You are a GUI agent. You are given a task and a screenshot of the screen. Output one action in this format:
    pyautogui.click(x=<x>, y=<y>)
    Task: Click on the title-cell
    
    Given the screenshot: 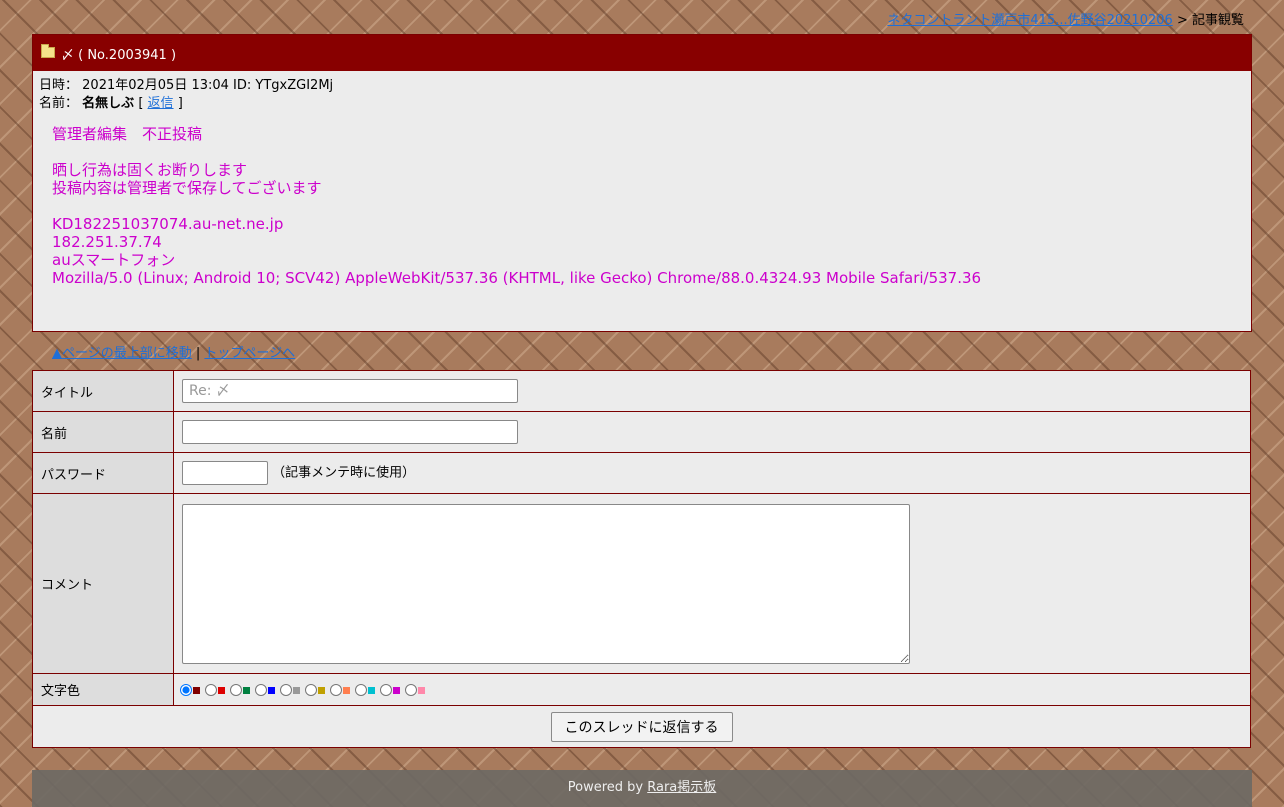 What is the action you would take?
    pyautogui.click(x=712, y=391)
    